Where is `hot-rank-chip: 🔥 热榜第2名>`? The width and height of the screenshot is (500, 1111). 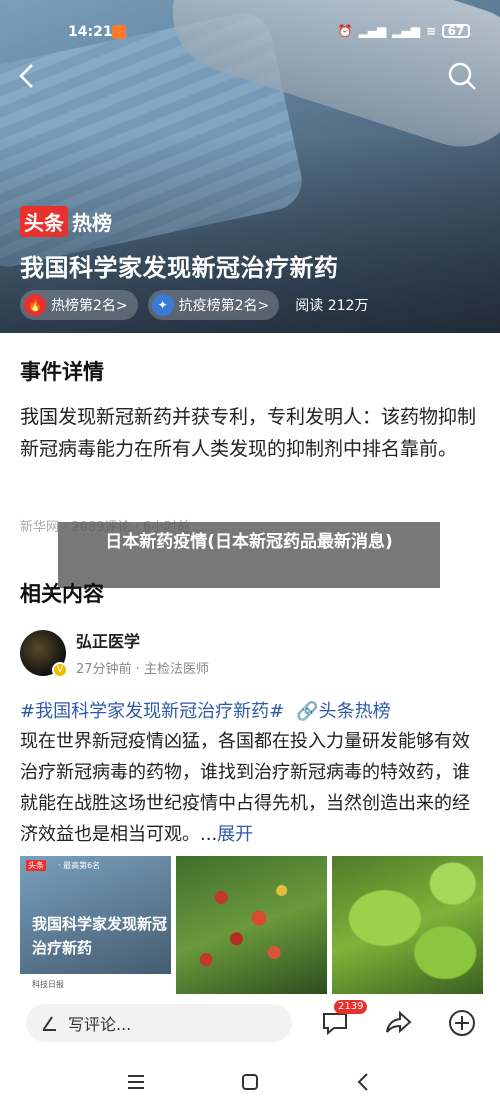 hot-rank-chip: 🔥 热榜第2名> is located at coordinates (79, 305).